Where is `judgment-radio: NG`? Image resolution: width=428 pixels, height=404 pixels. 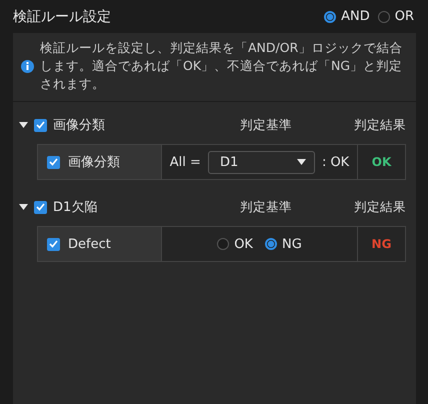
judgment-radio: NG is located at coordinates (283, 244).